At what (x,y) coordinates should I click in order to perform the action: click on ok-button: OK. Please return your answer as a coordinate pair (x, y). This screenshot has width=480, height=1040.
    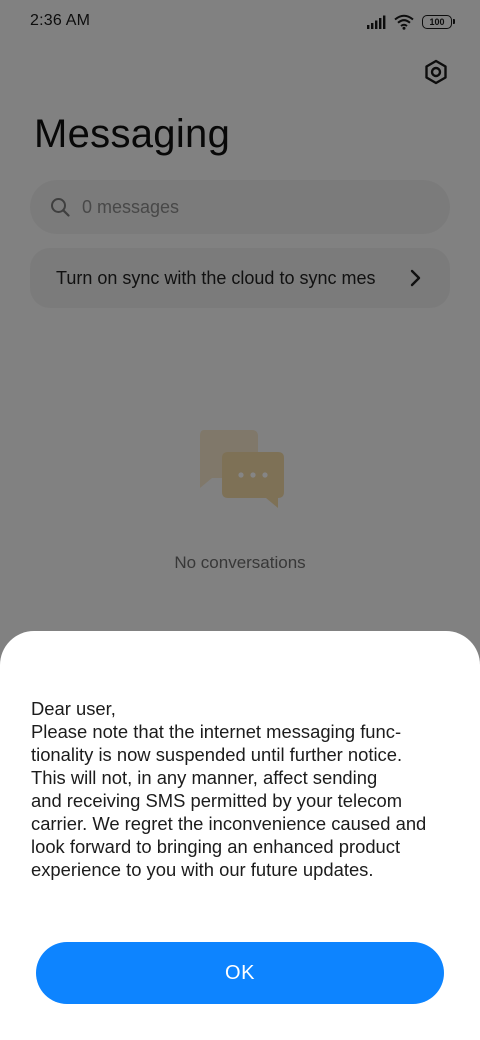
    Looking at the image, I should click on (240, 973).